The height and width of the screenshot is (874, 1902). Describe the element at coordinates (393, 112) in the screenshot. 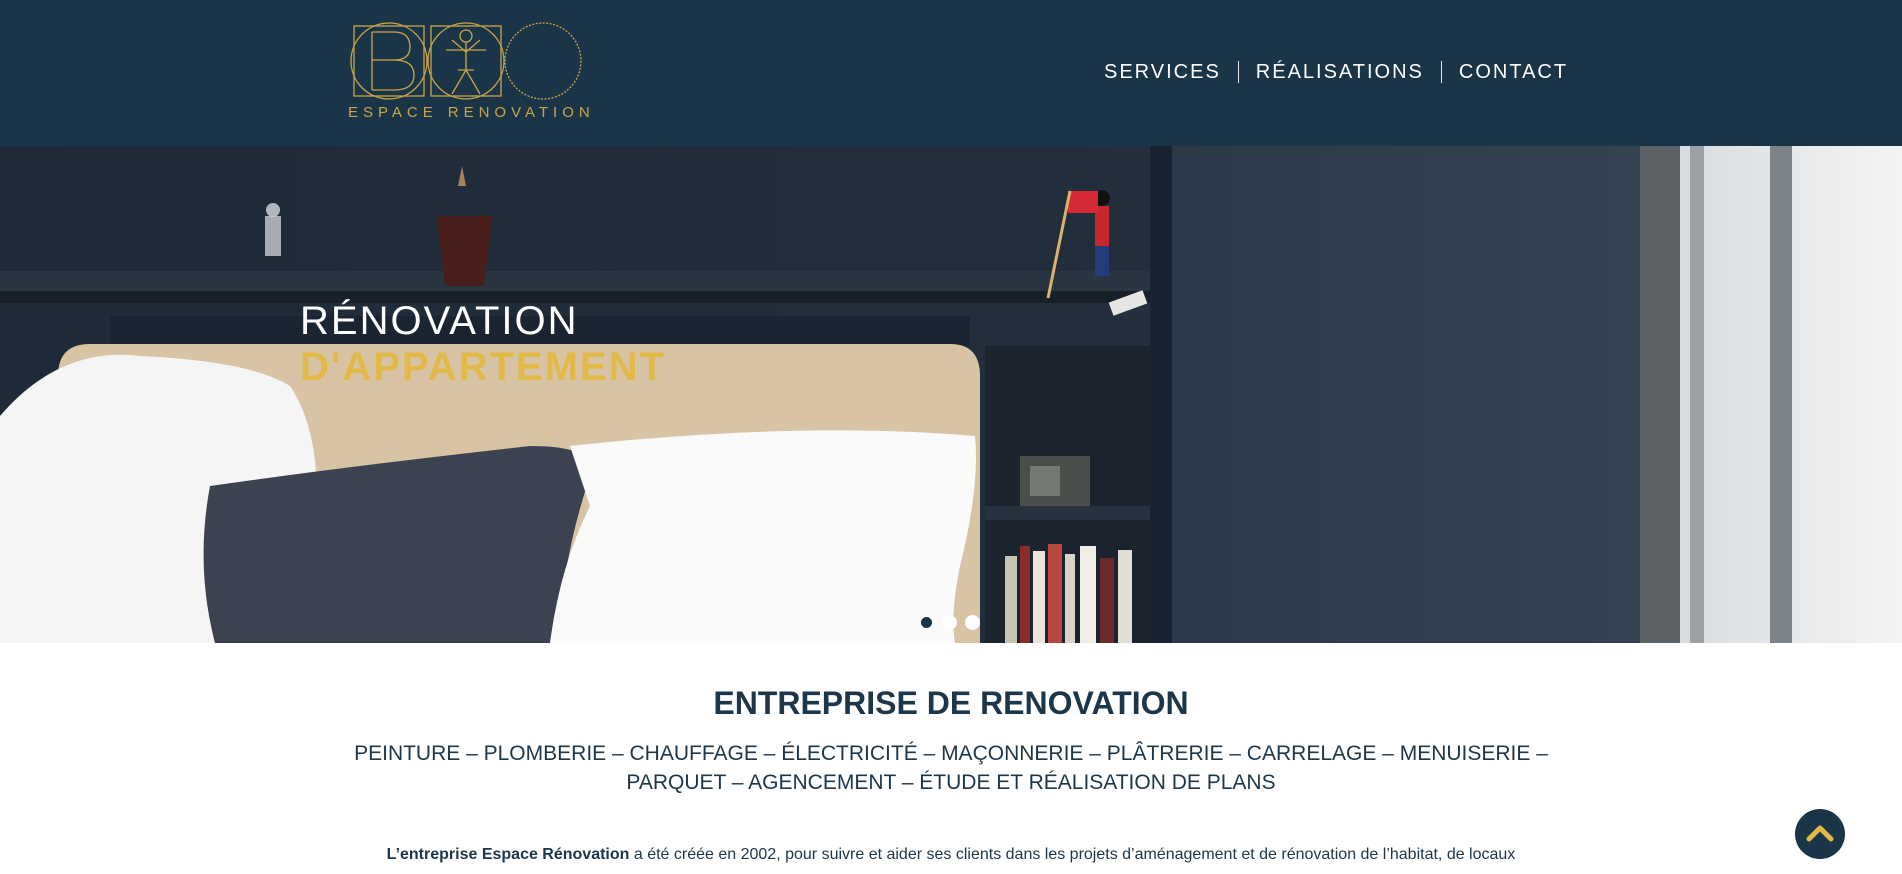

I see `logo-word-espace: ESPACE` at that location.